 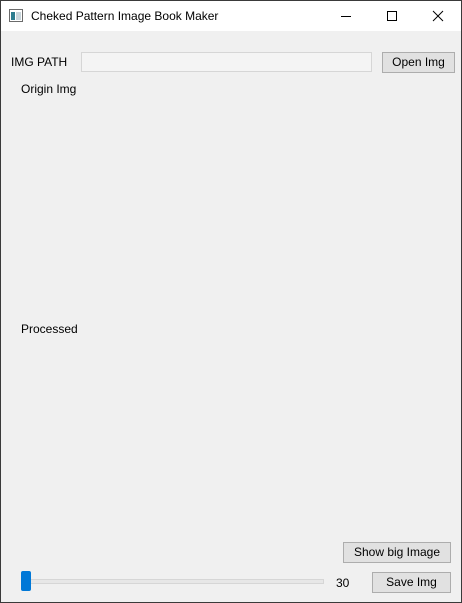 I want to click on maximize-button, so click(x=392, y=16).